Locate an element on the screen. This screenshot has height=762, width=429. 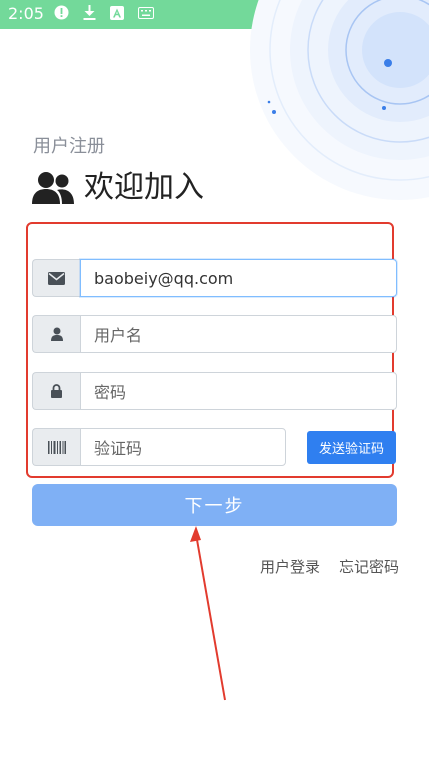
lock-icon is located at coordinates (56, 391).